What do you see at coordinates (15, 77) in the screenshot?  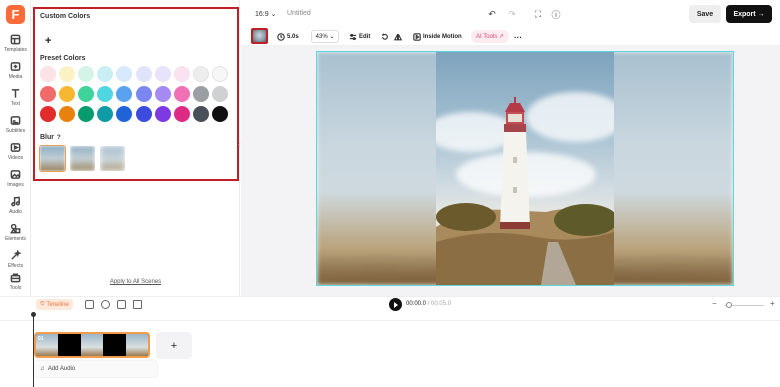 I see `sidebar-item-label: Media` at bounding box center [15, 77].